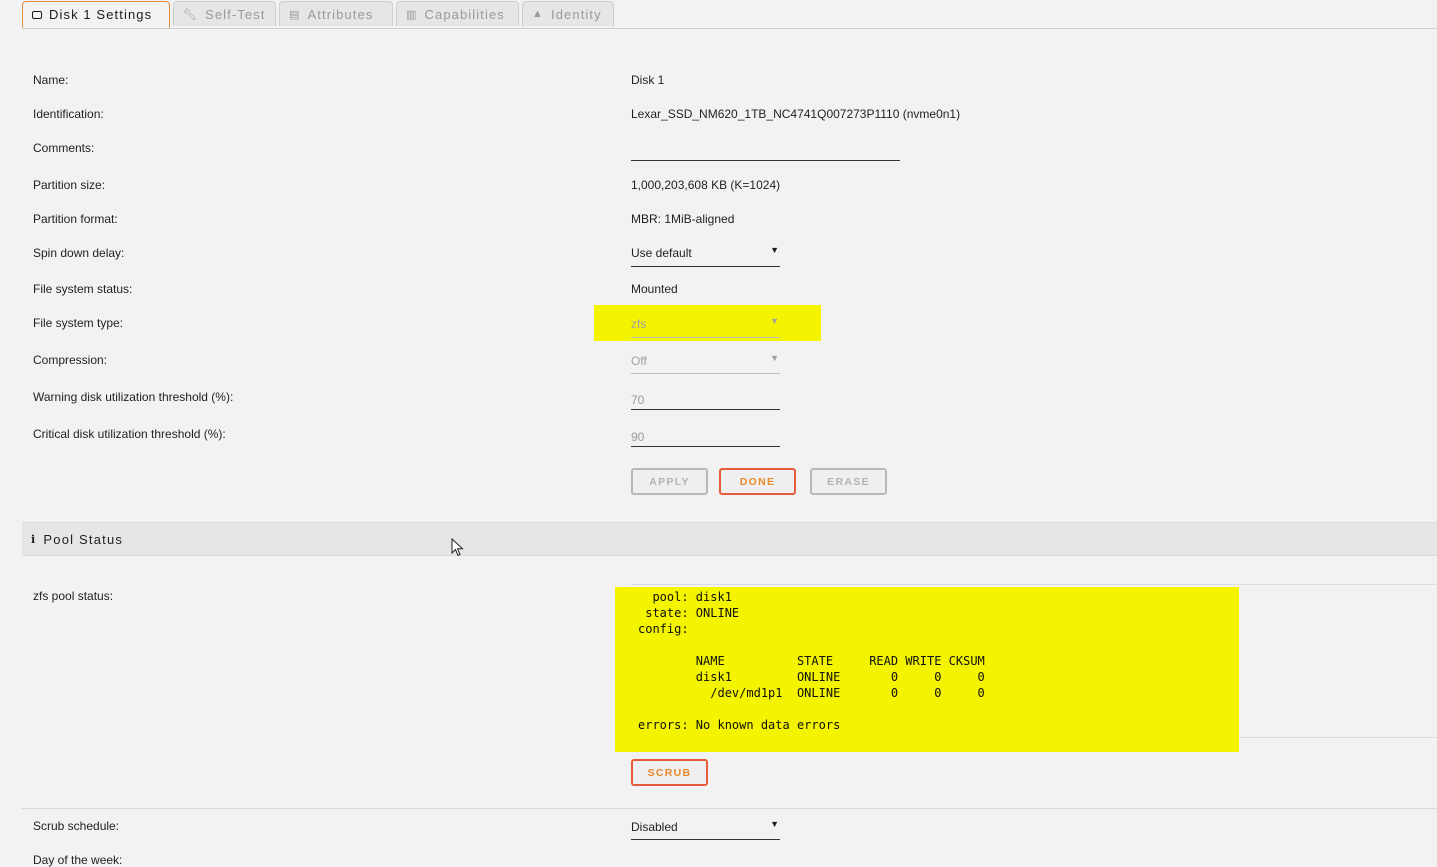  What do you see at coordinates (295, 14) in the screenshot?
I see `id-card-icon: ▤` at bounding box center [295, 14].